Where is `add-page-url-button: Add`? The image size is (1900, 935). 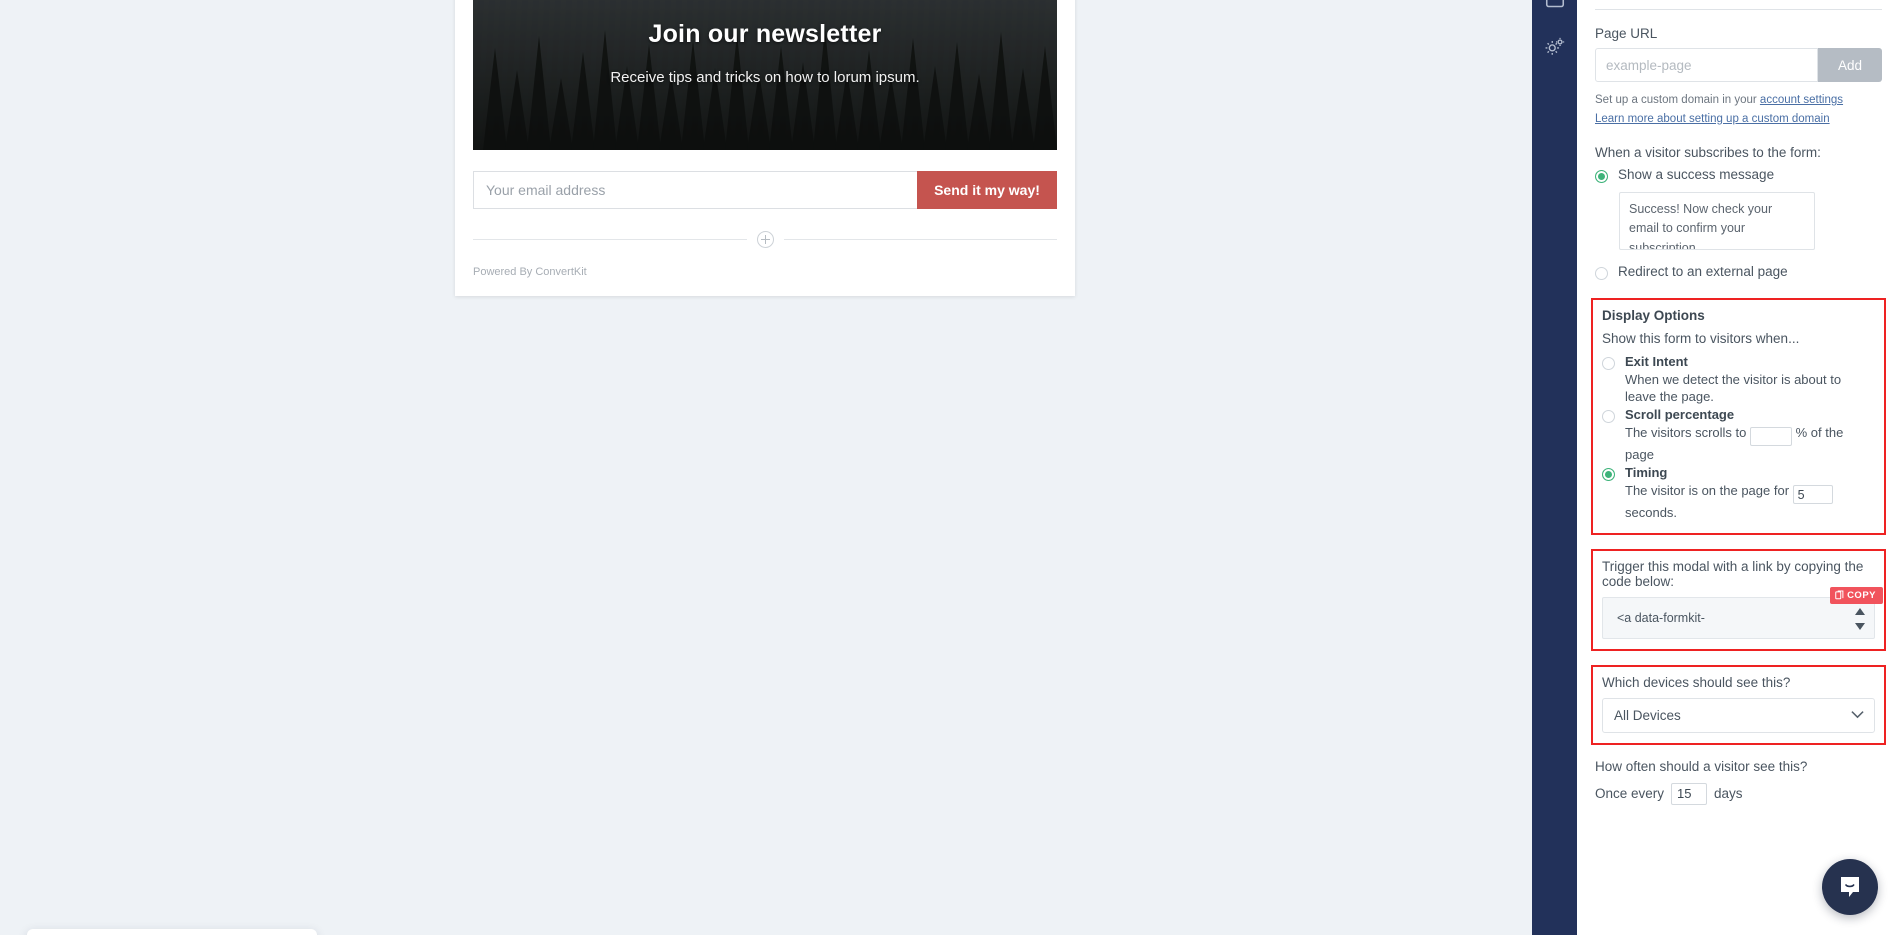 add-page-url-button: Add is located at coordinates (1850, 65).